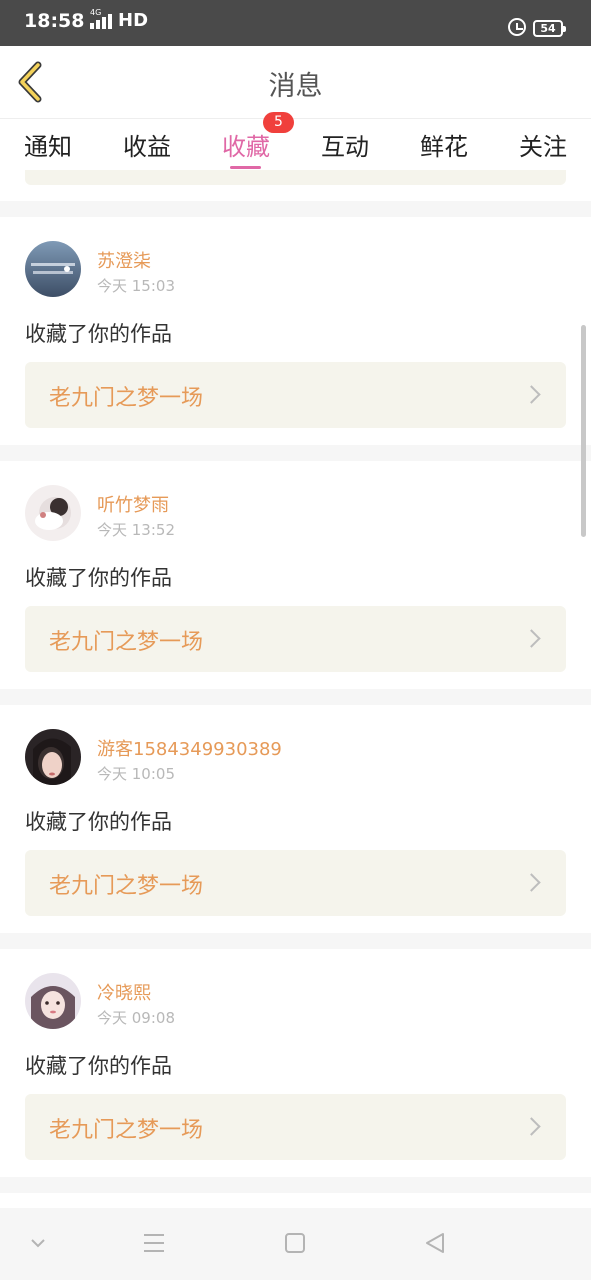  What do you see at coordinates (154, 1243) in the screenshot?
I see `menu-icon` at bounding box center [154, 1243].